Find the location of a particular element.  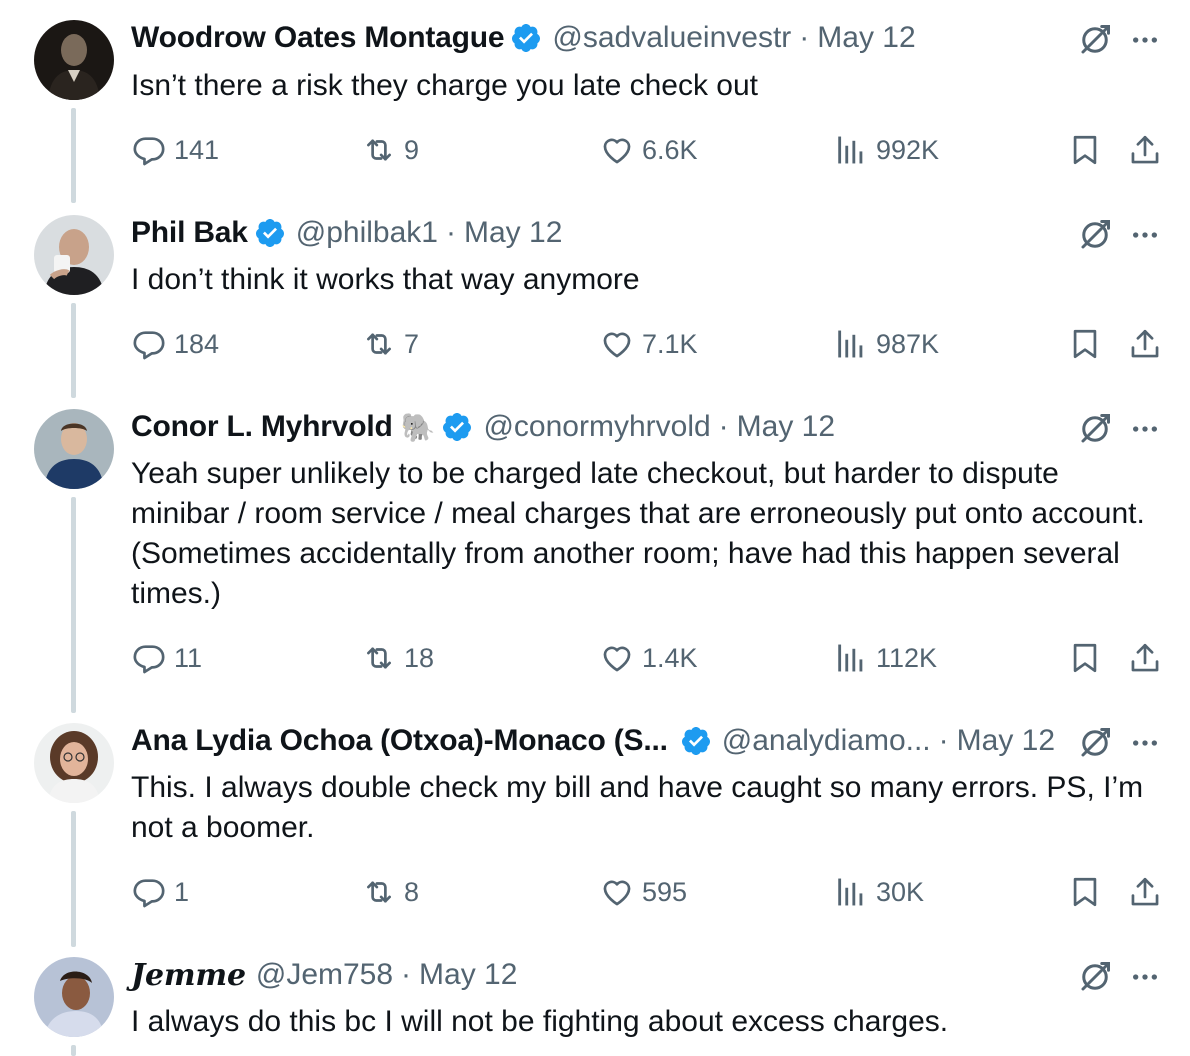

repost-button: 7 is located at coordinates (390, 344).